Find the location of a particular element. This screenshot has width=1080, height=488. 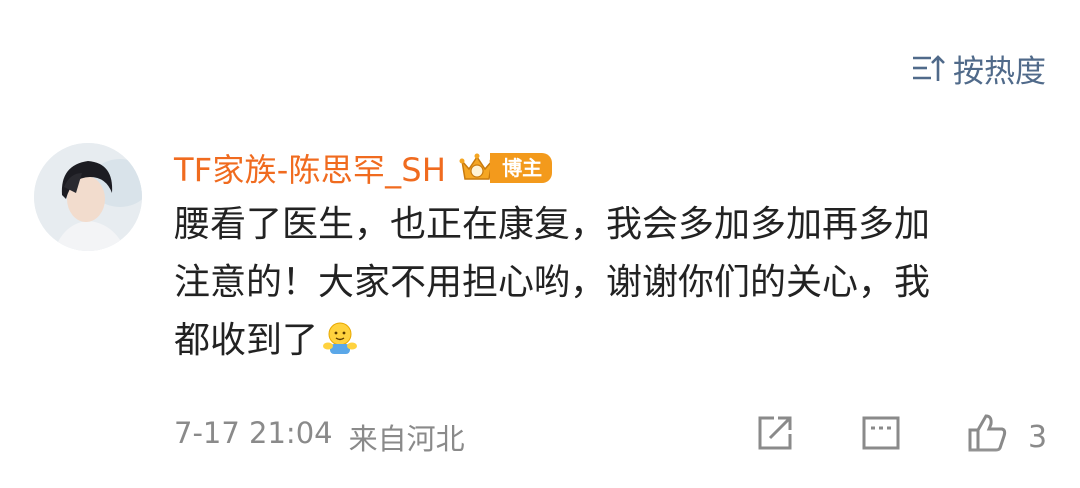

comment-line: 注意的！大家不用担心哟，谢谢你们的关心，我 is located at coordinates (552, 282).